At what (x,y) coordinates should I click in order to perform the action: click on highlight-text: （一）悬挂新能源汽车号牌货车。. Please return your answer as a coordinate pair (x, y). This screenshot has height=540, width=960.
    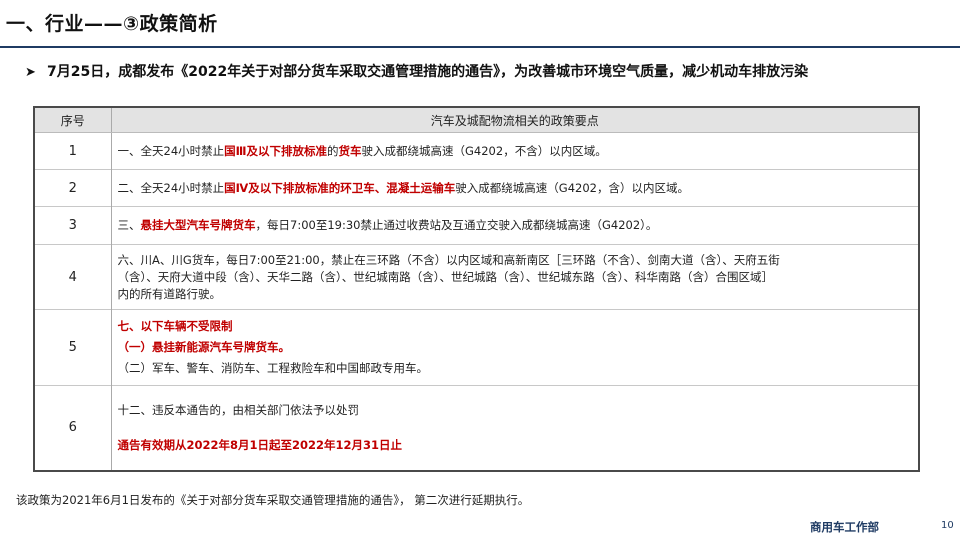
    Looking at the image, I should click on (204, 347).